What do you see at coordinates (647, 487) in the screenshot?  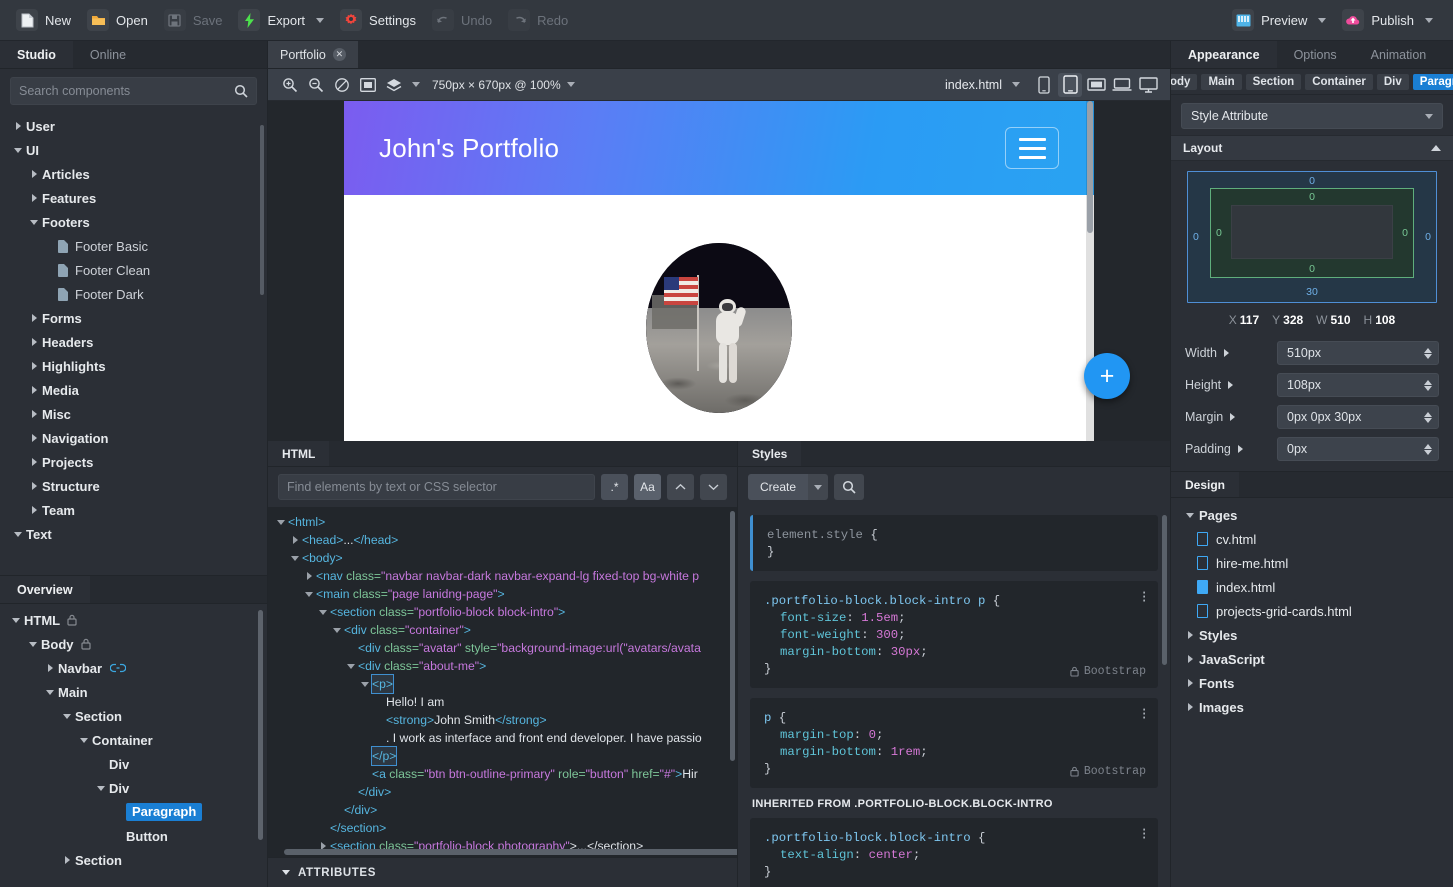 I see `match-case-toggle: Aa` at bounding box center [647, 487].